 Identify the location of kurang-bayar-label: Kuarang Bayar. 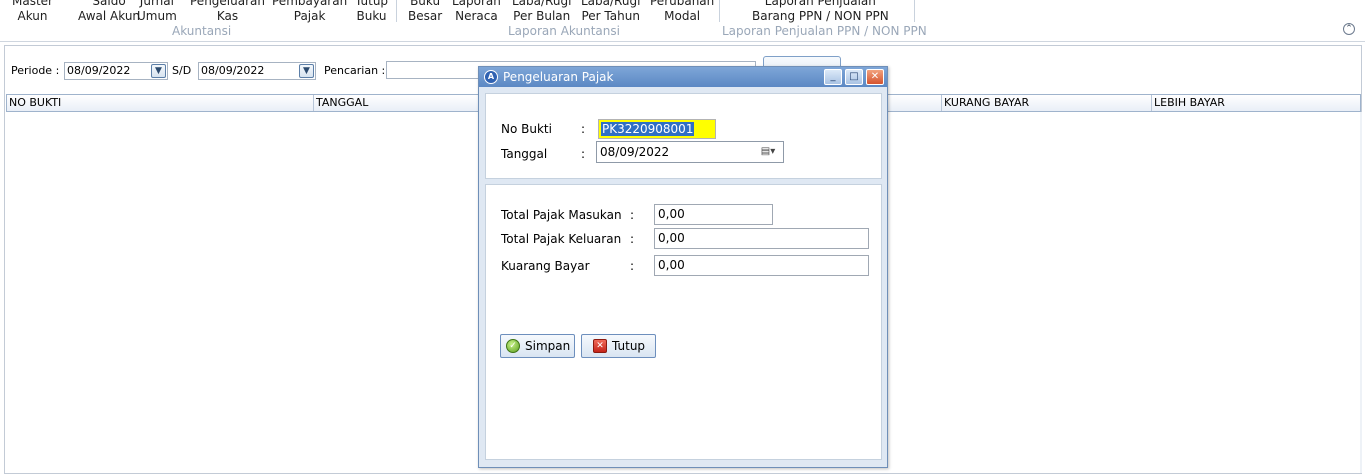
(545, 266).